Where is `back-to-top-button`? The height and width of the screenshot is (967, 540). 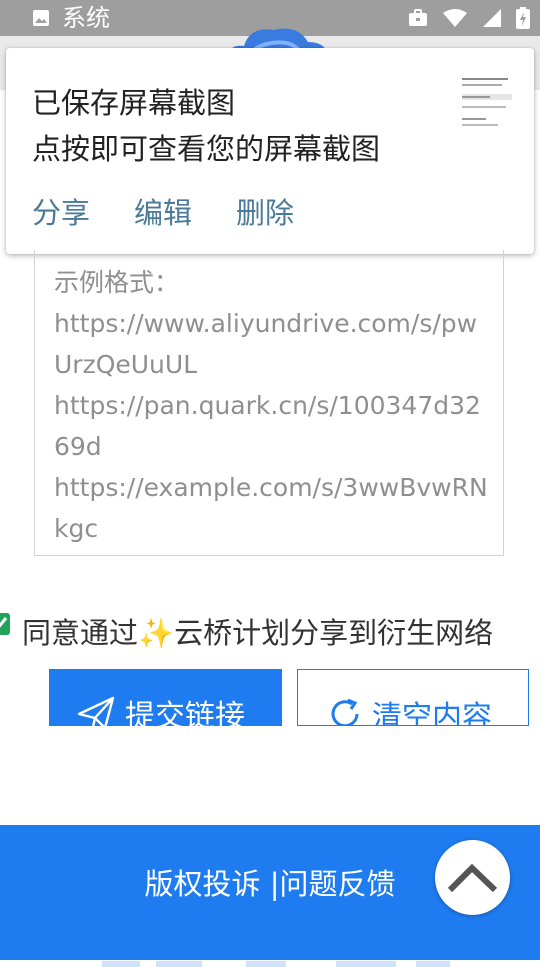
back-to-top-button is located at coordinates (472, 877).